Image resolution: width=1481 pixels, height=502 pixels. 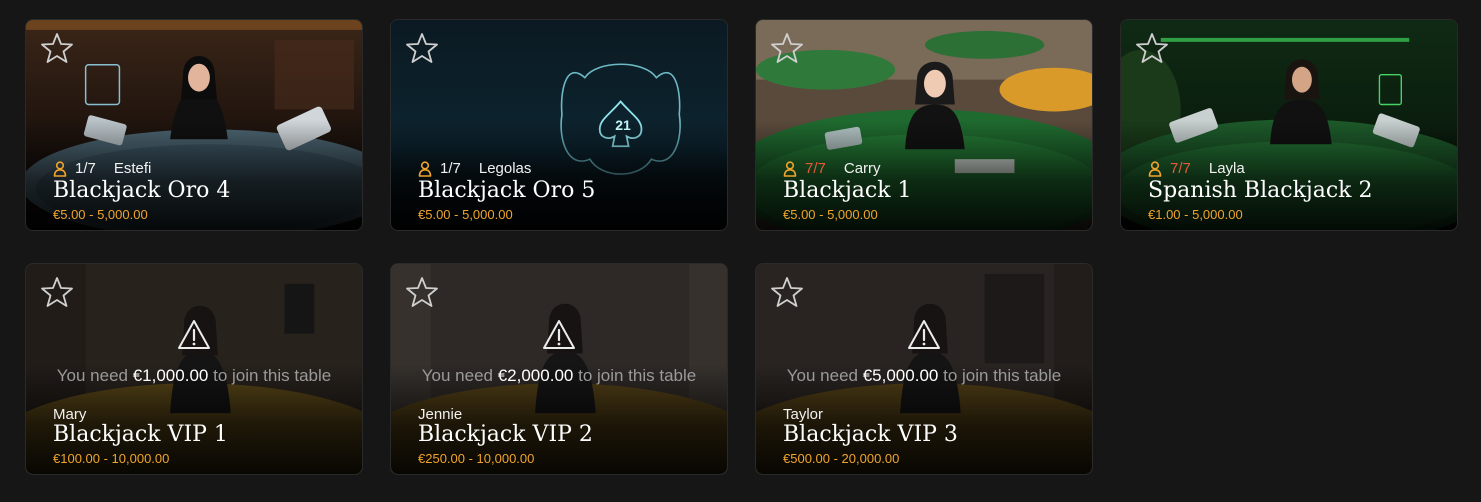 What do you see at coordinates (1195, 214) in the screenshot?
I see `bet-limits: €1.00 - 5,000.00` at bounding box center [1195, 214].